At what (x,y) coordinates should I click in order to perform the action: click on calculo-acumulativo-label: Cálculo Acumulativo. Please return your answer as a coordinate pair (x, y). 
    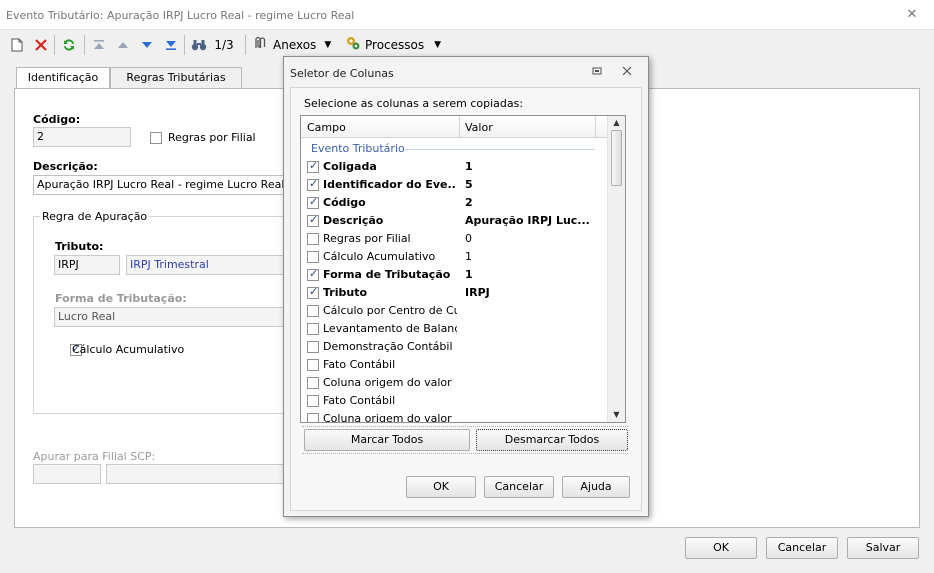
    Looking at the image, I should click on (128, 349).